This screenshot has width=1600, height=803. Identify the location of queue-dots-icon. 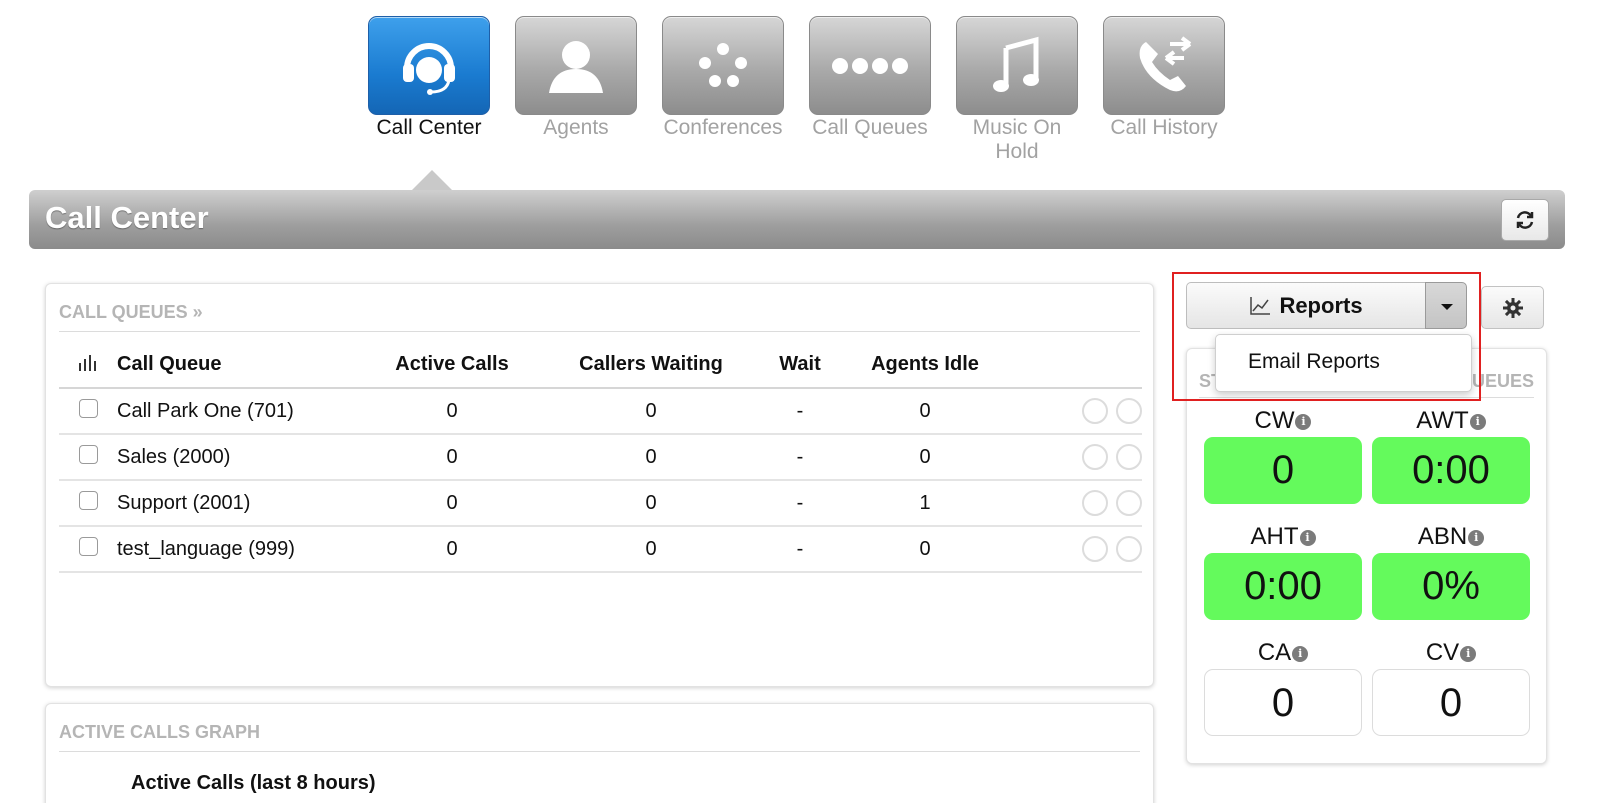
(870, 65).